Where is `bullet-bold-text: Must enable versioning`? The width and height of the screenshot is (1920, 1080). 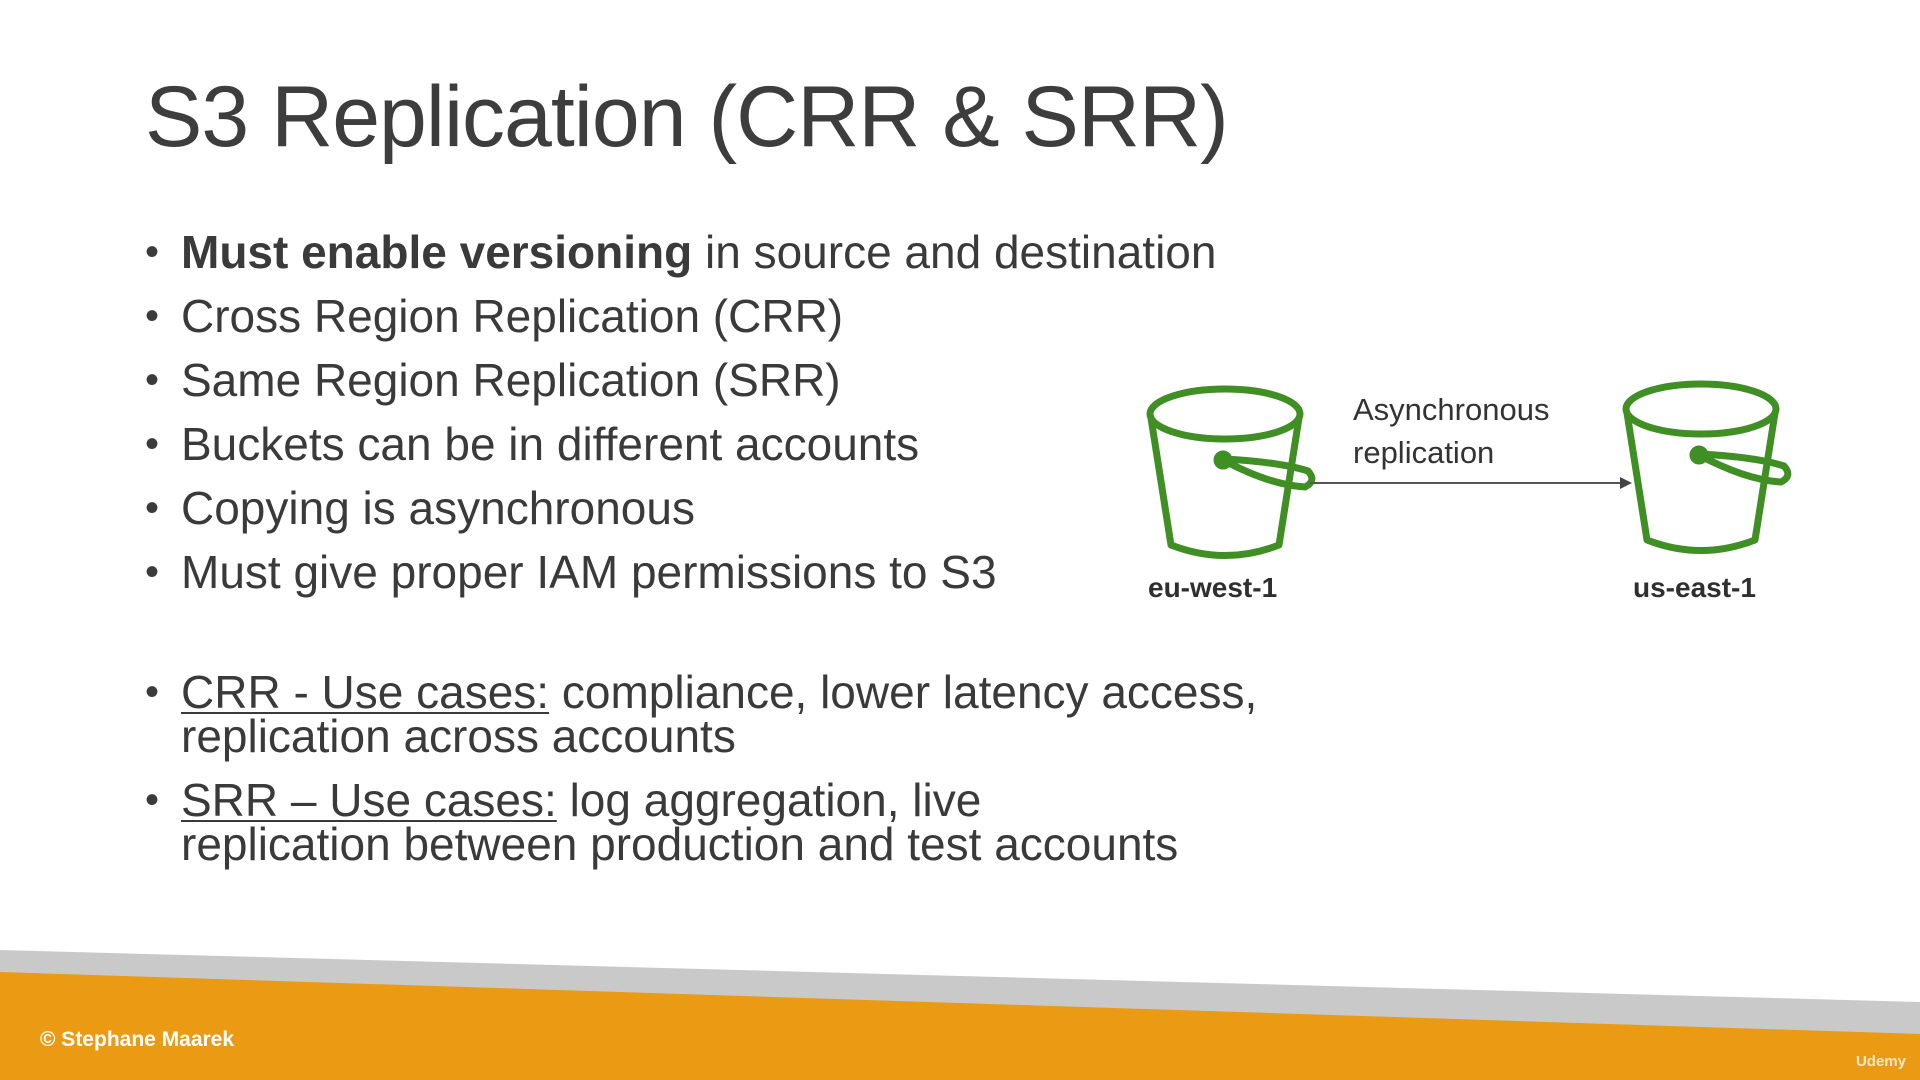 bullet-bold-text: Must enable versioning is located at coordinates (437, 252).